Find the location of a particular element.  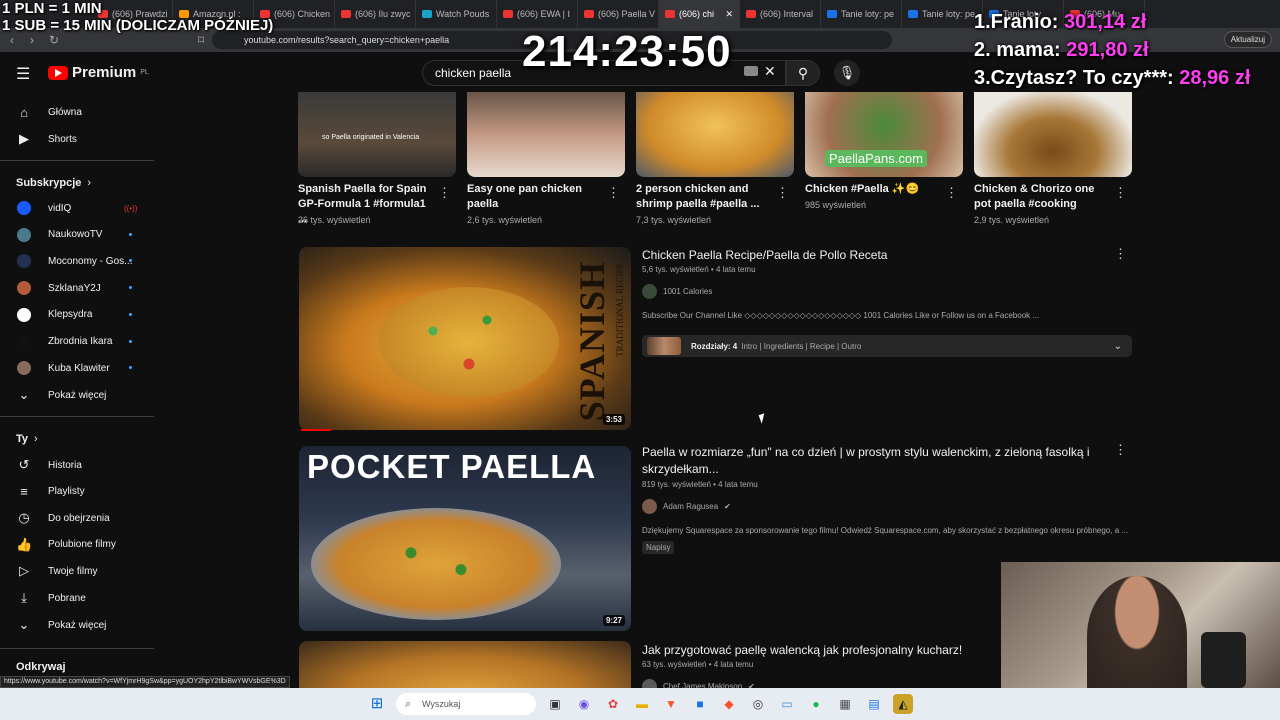

channel-link: Adam Ragusea ✔ is located at coordinates (686, 506).